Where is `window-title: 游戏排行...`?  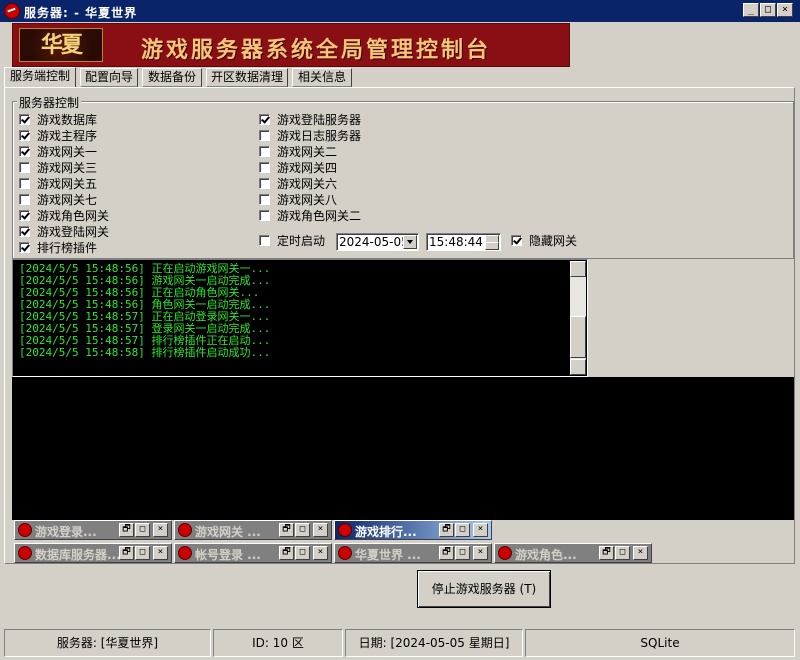 window-title: 游戏排行... is located at coordinates (386, 532).